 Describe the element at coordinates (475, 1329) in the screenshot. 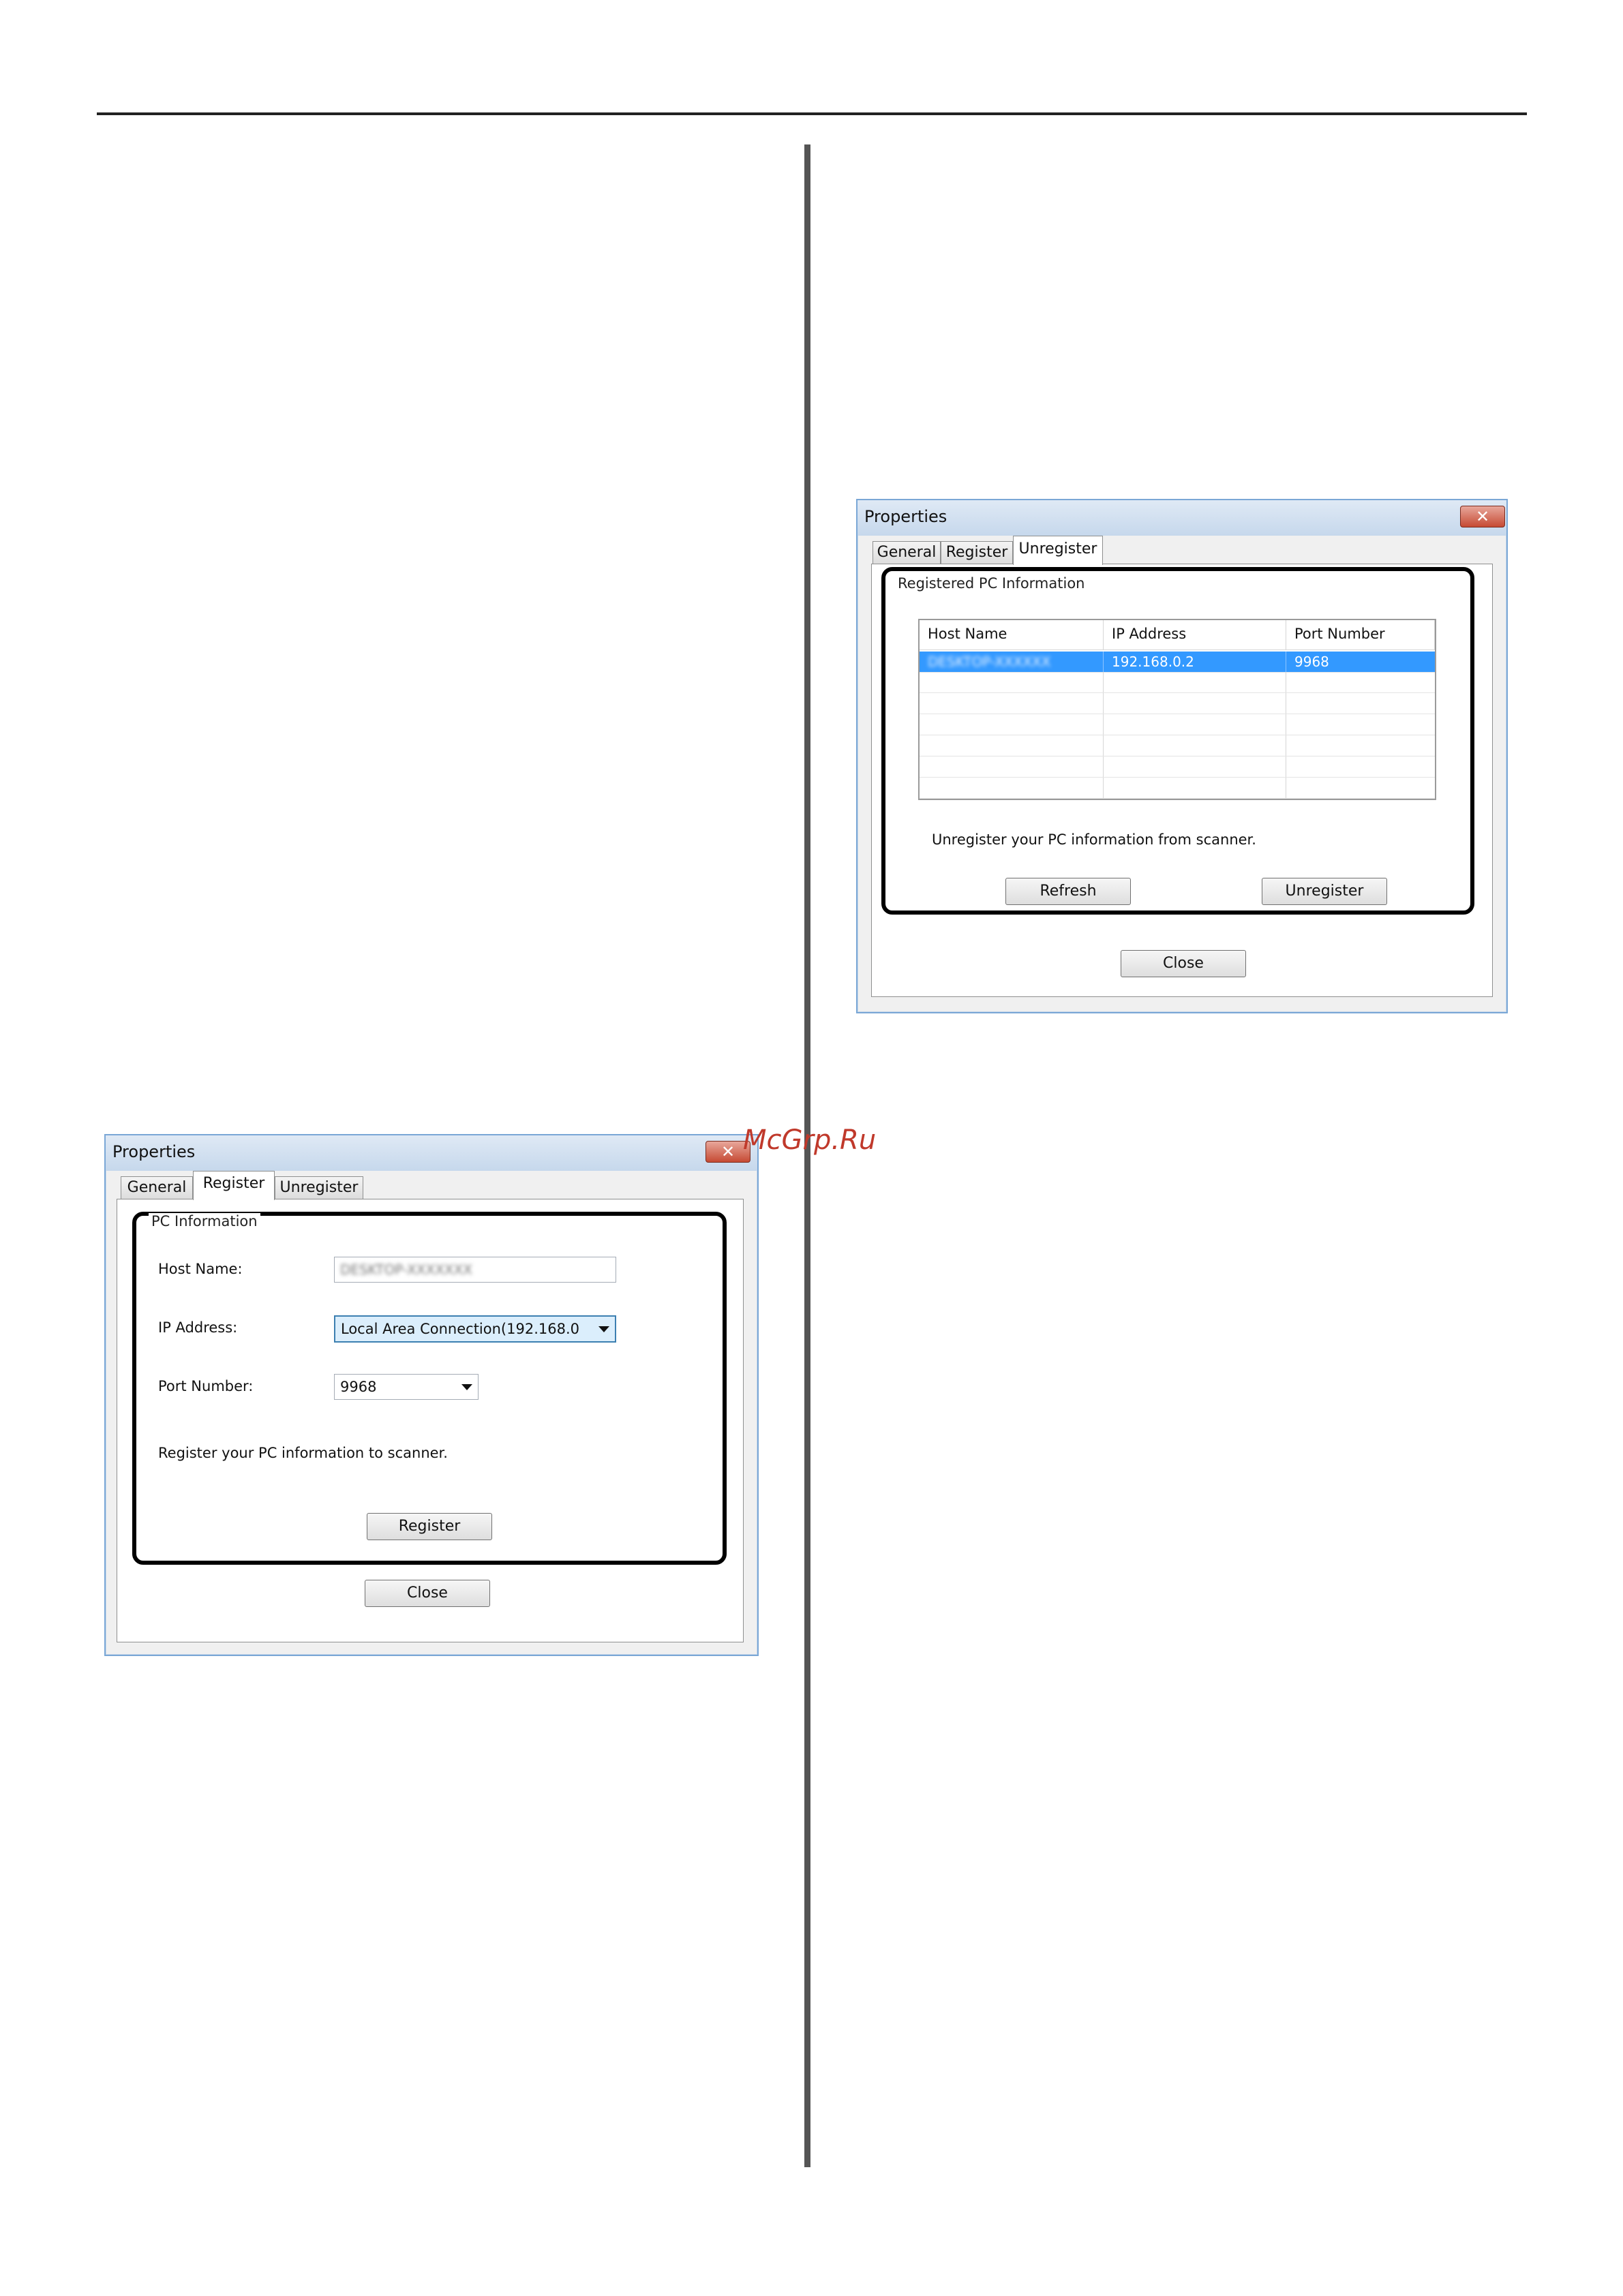

I see `ip-address-select: Local Area Connection(192.168.0` at that location.